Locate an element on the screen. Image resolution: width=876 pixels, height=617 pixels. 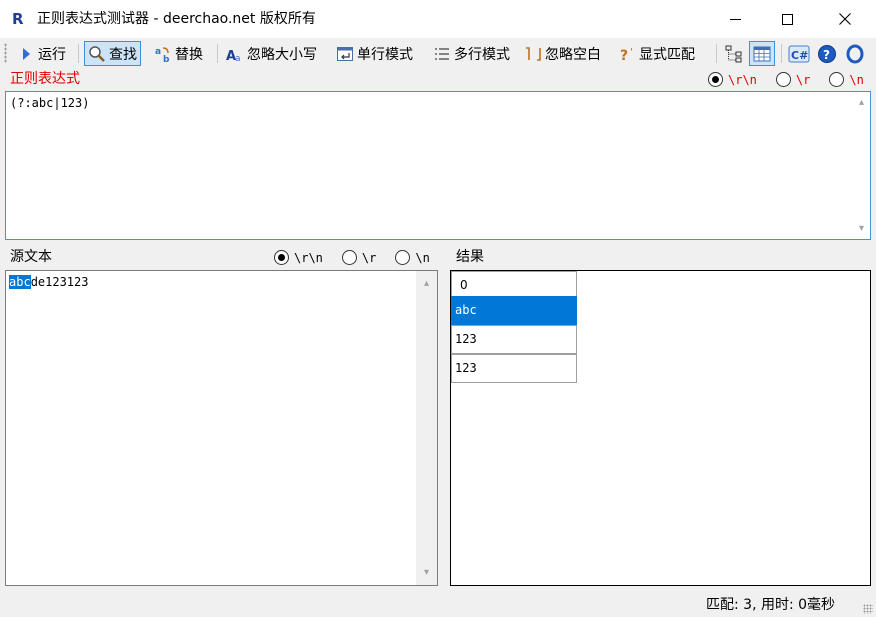
table-view-button is located at coordinates (762, 53).